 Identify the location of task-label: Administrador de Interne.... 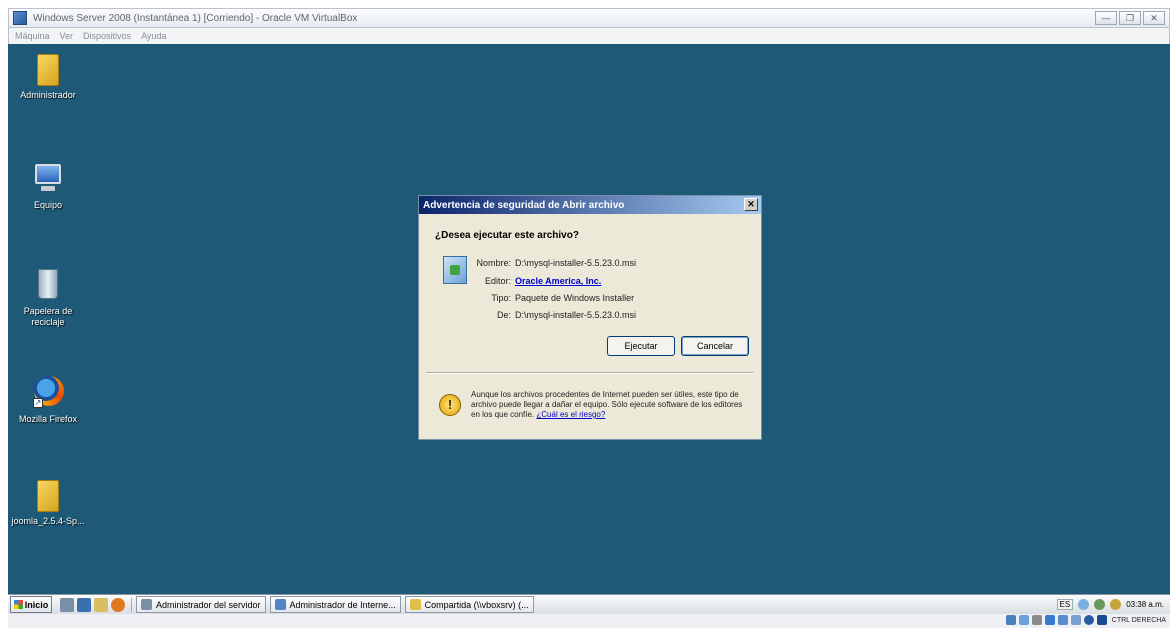
(342, 604).